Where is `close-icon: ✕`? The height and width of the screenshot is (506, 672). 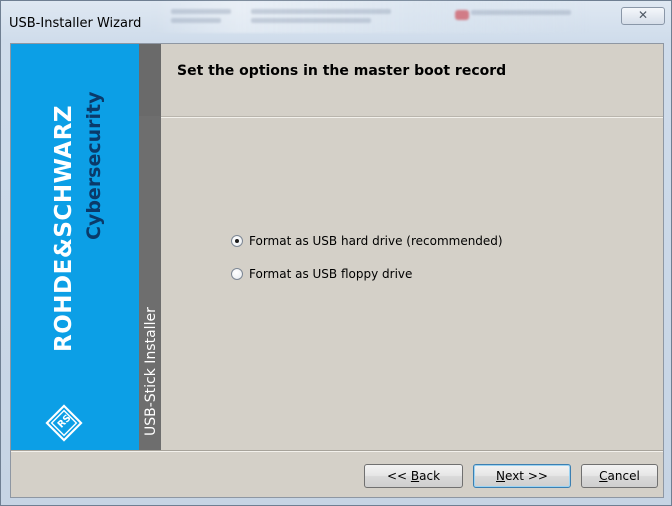
close-icon: ✕ is located at coordinates (643, 15).